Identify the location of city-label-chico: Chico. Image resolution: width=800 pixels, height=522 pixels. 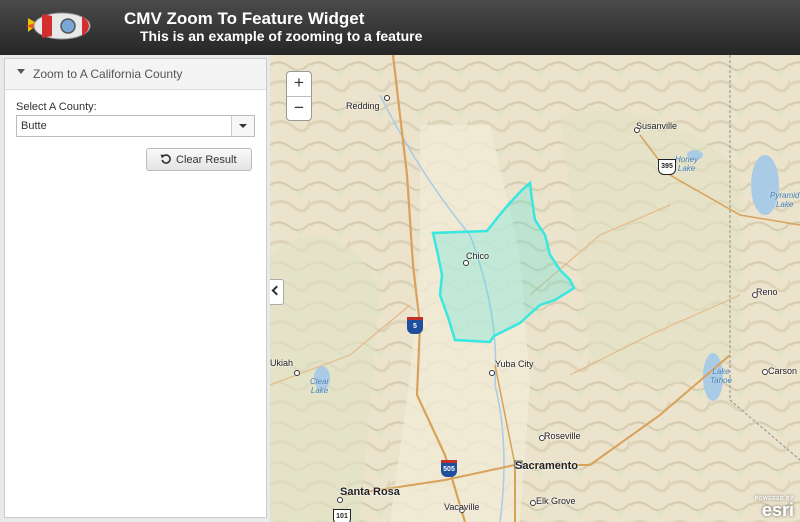
(478, 256).